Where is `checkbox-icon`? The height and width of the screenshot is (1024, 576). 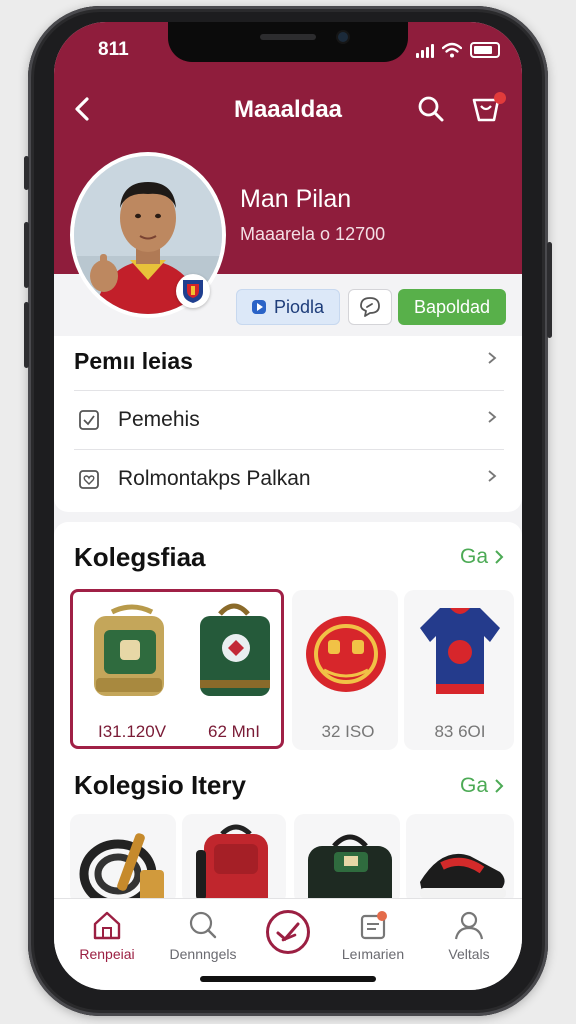
checkbox-icon is located at coordinates (89, 420).